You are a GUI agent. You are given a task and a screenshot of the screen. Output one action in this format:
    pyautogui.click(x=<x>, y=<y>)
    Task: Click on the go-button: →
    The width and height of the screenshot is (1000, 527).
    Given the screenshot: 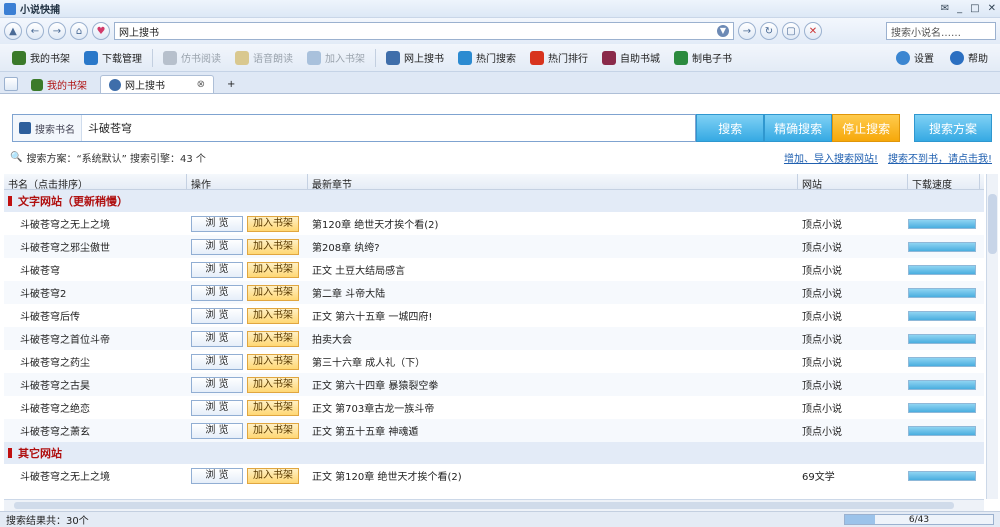 What is the action you would take?
    pyautogui.click(x=747, y=31)
    